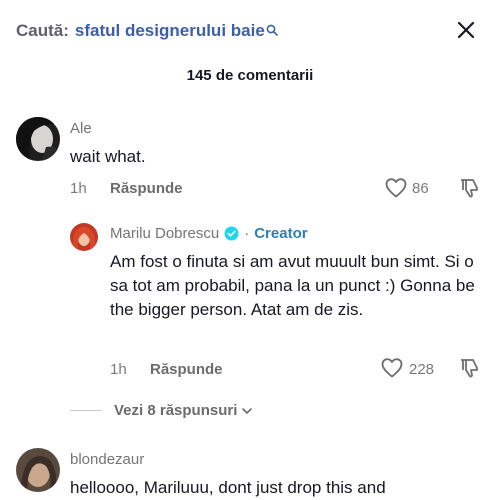  What do you see at coordinates (86, 410) in the screenshot?
I see `divider-line` at bounding box center [86, 410].